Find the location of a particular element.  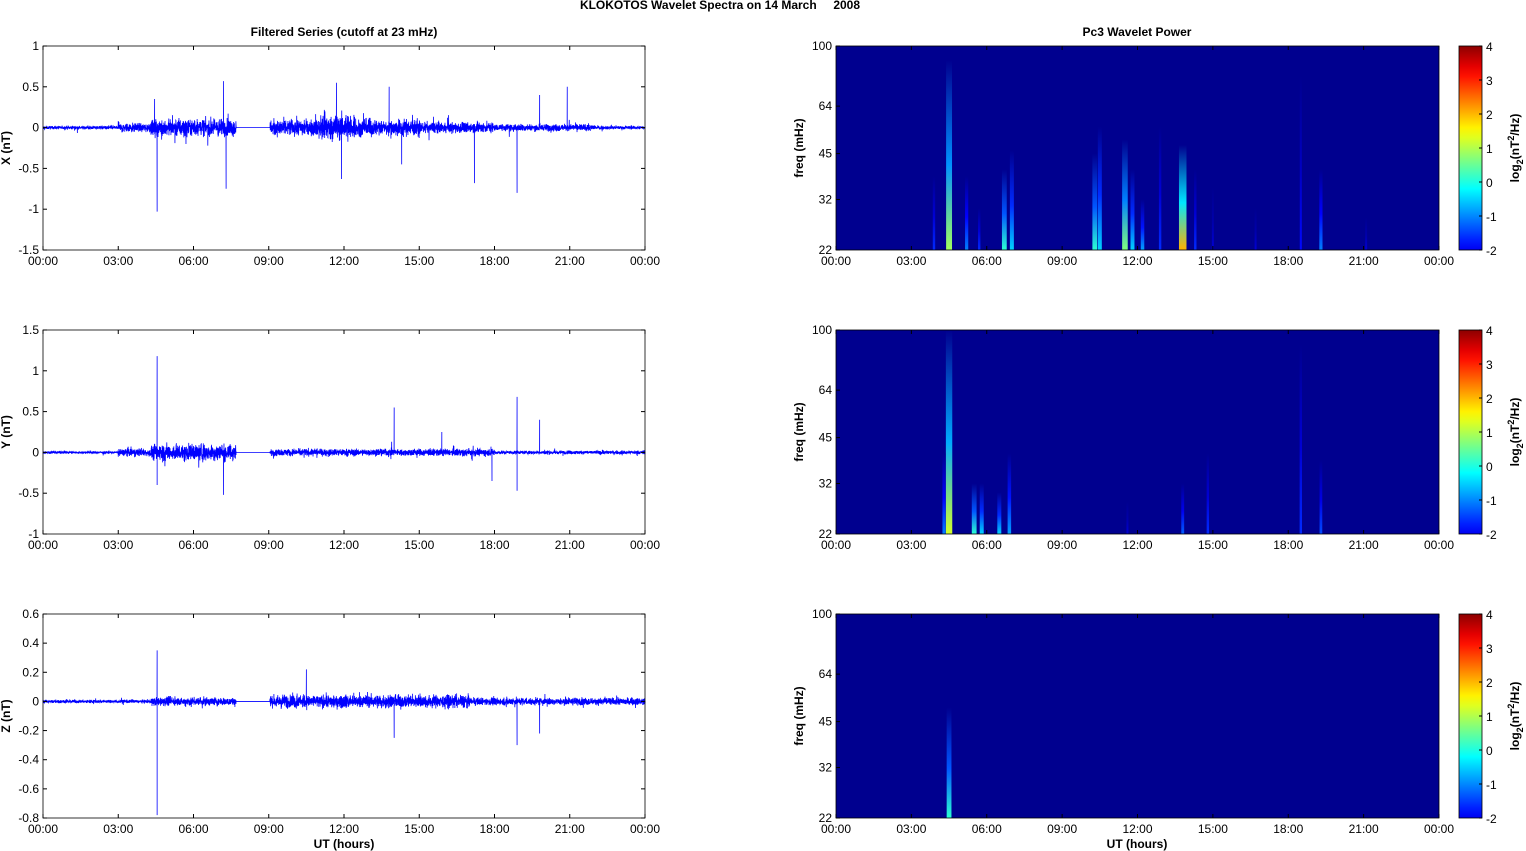

y-tick-label: -1 is located at coordinates (33, 209).